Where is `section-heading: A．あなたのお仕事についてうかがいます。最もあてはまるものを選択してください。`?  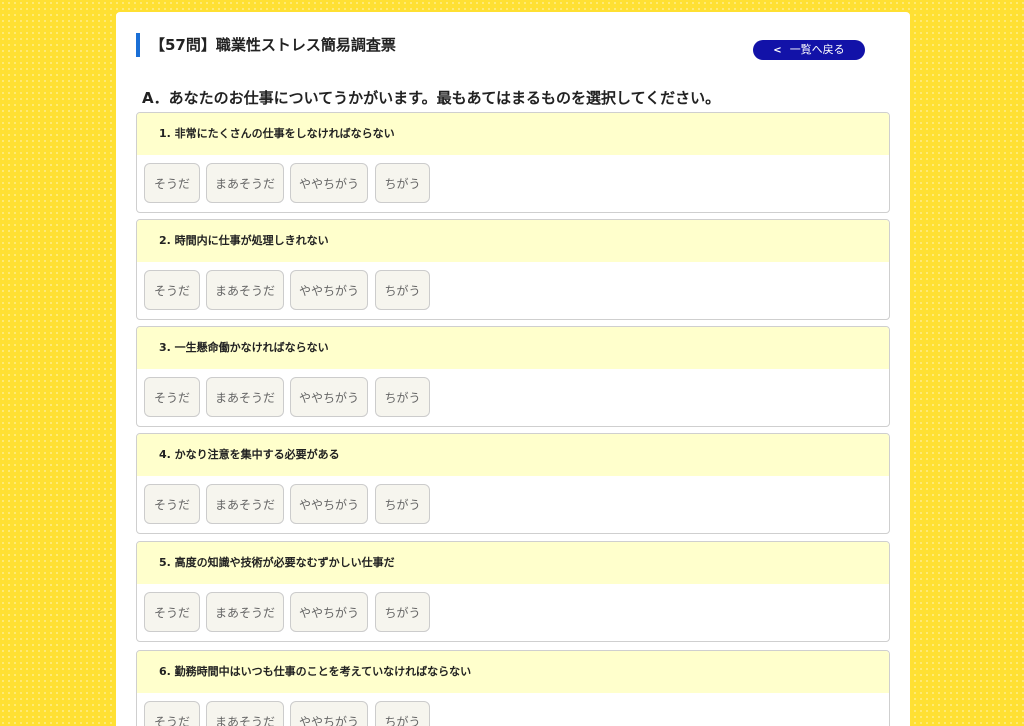
section-heading: A．あなたのお仕事についてうかがいます。最もあてはまるものを選択してください。 is located at coordinates (431, 98).